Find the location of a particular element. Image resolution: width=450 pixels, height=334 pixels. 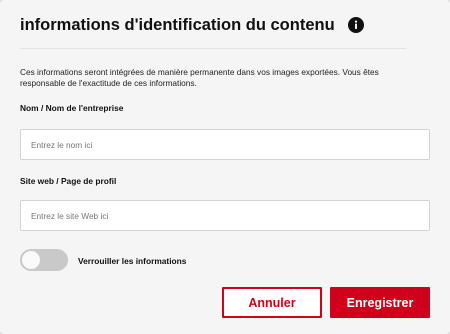

header-divider is located at coordinates (213, 48).